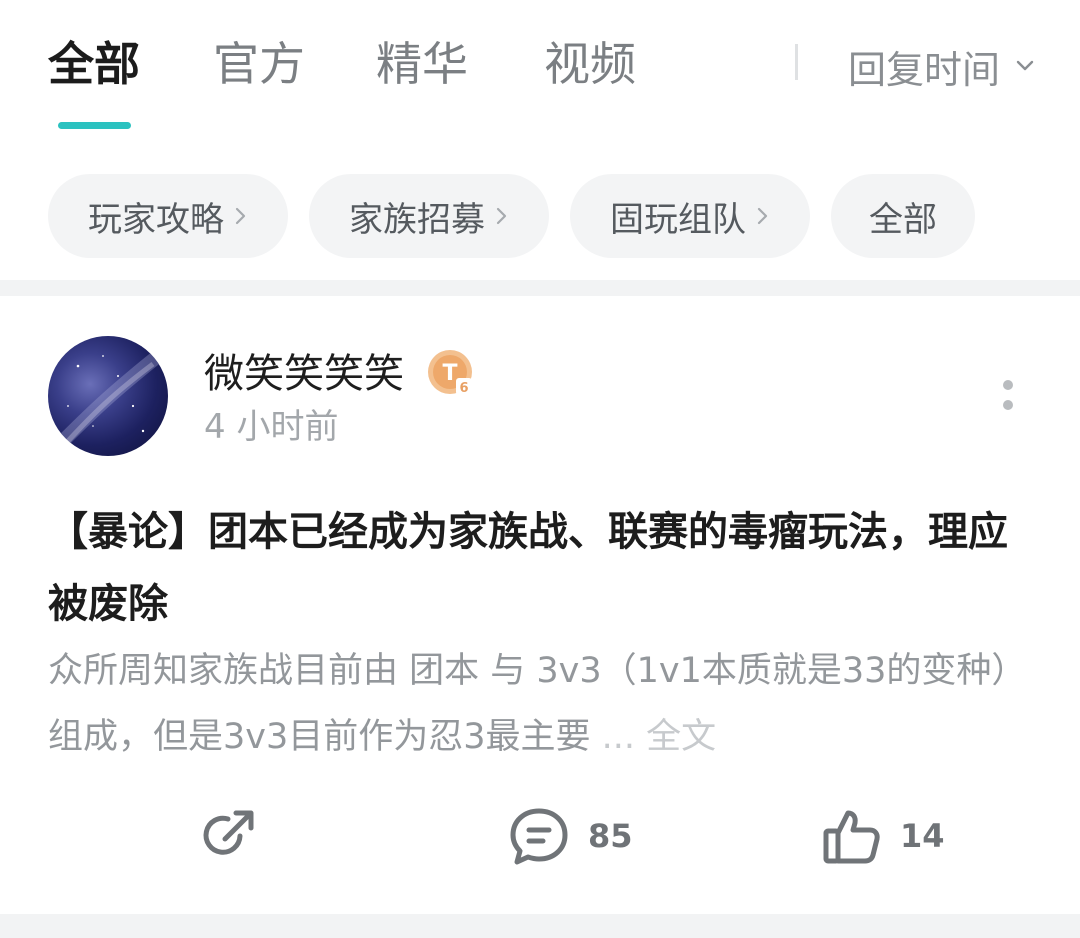  I want to click on comment-icon, so click(539, 836).